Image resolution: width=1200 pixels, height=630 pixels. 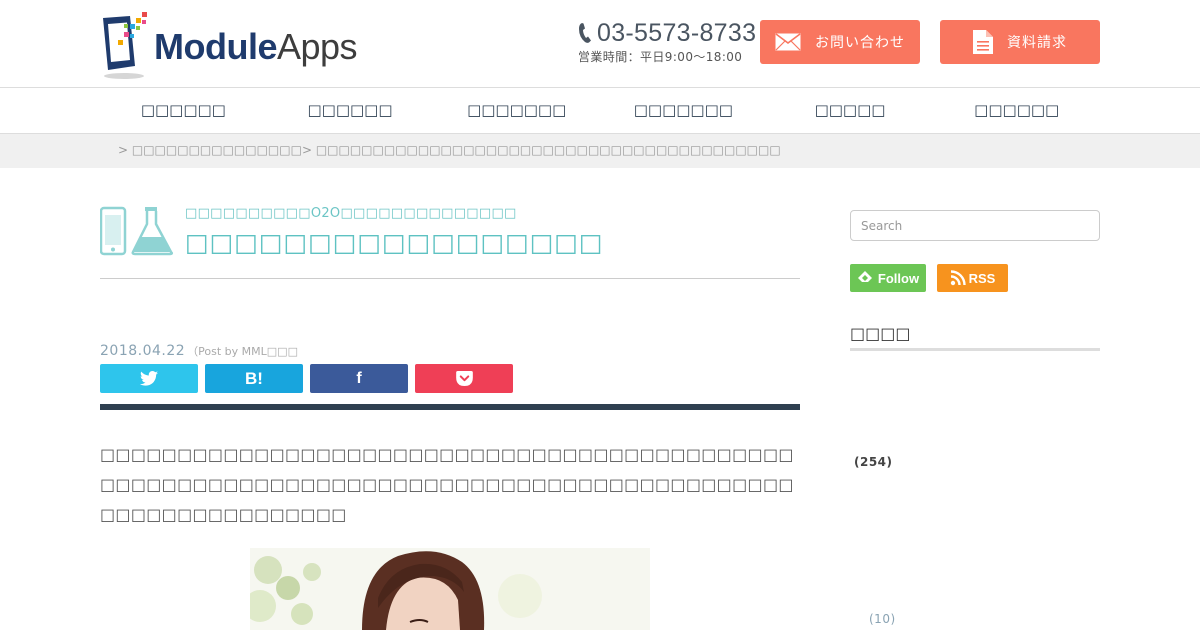 I want to click on rss-label: RSS, so click(x=982, y=278).